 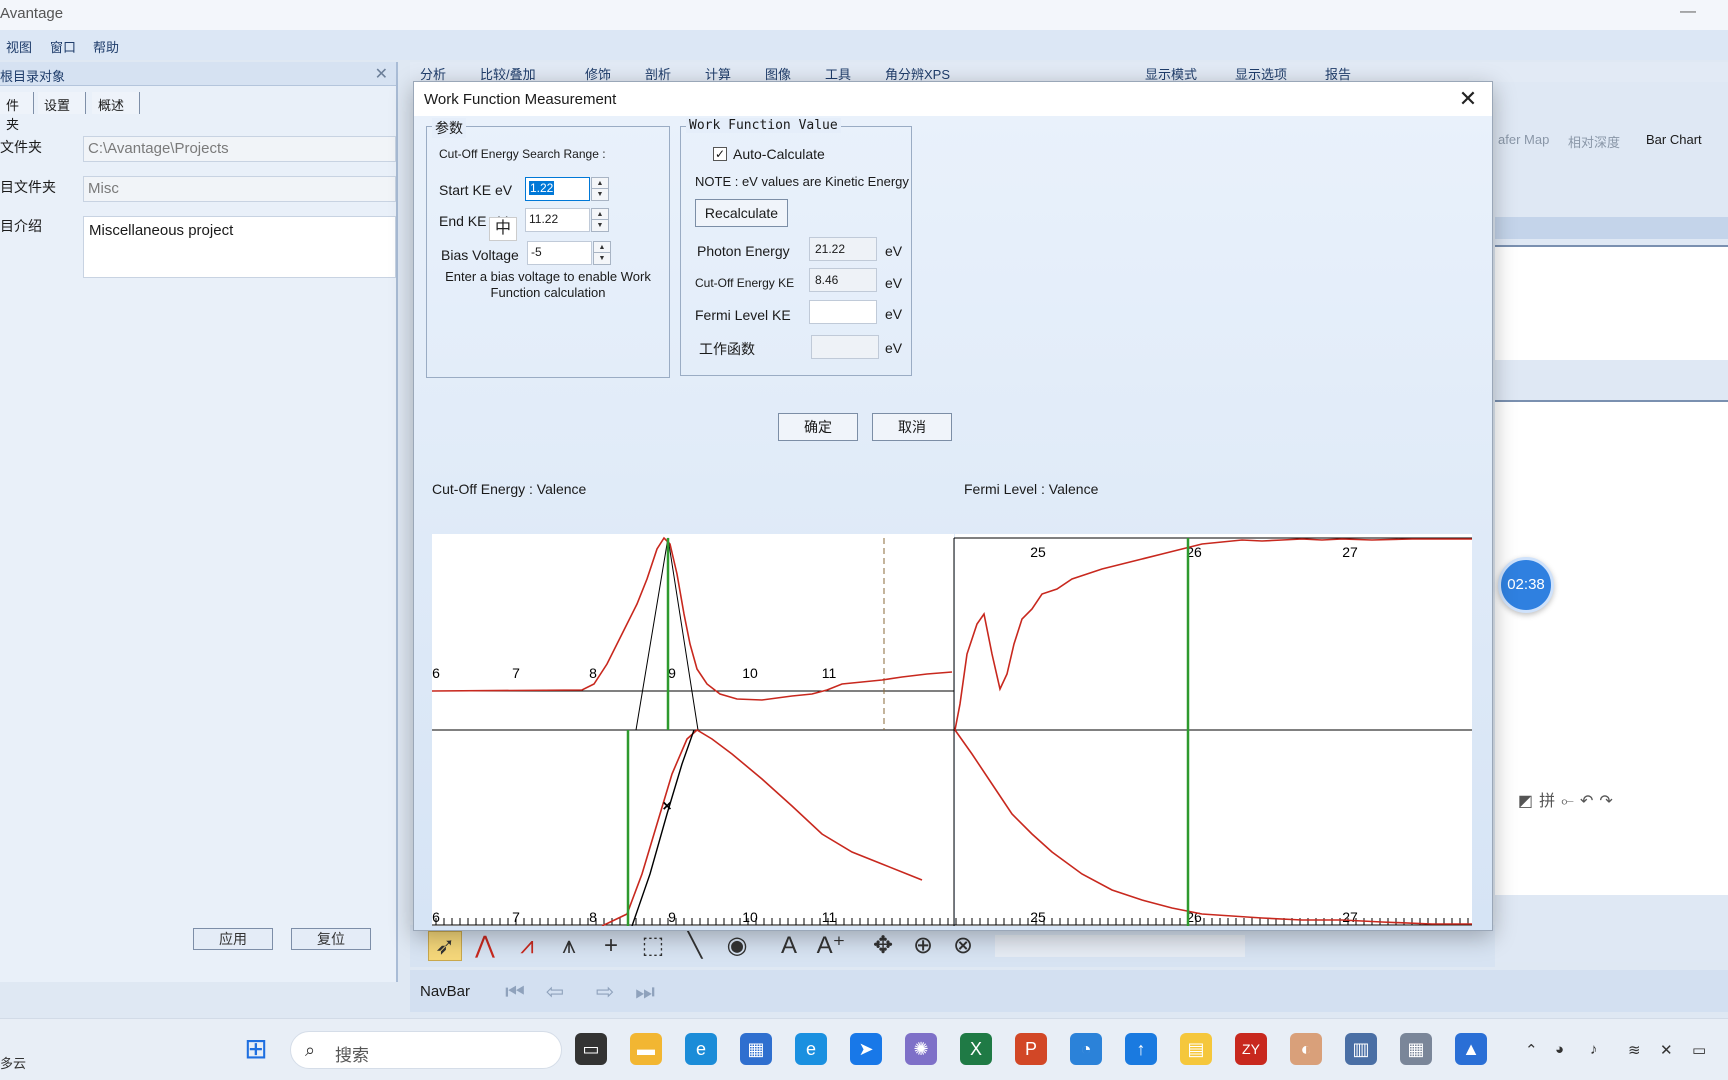 What do you see at coordinates (1594, 1049) in the screenshot?
I see `microphone-icon: ♪` at bounding box center [1594, 1049].